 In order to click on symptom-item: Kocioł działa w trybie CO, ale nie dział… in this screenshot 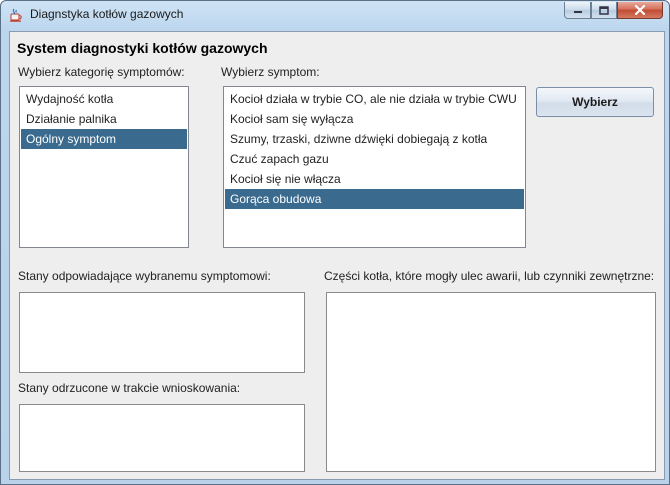, I will do `click(374, 99)`.